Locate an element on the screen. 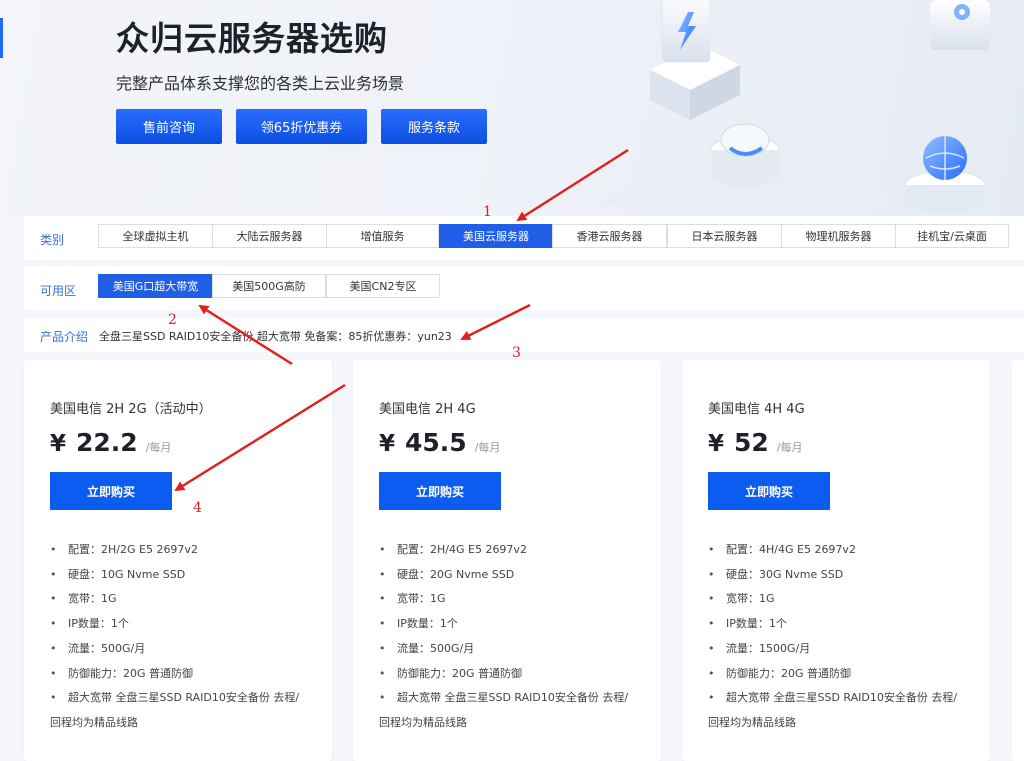 The width and height of the screenshot is (1024, 761). annotation-label-1: 1 is located at coordinates (487, 212).